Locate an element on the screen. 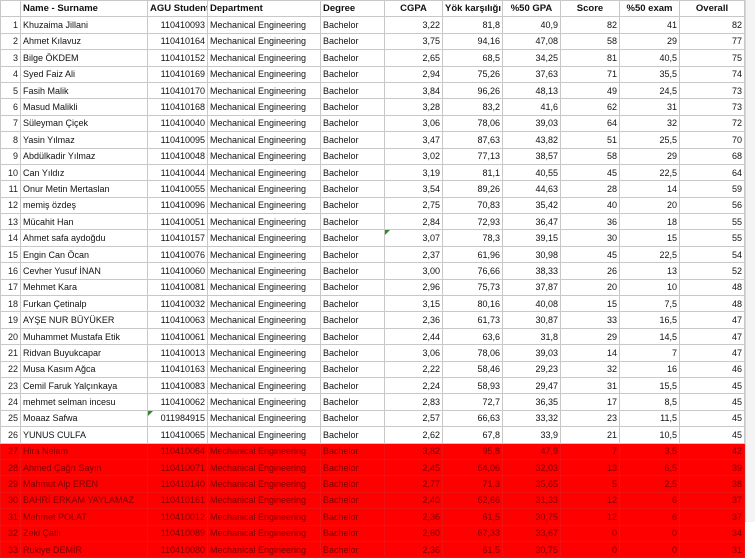 The height and width of the screenshot is (558, 755). exam50-cell: 11,5 is located at coordinates (649, 418).